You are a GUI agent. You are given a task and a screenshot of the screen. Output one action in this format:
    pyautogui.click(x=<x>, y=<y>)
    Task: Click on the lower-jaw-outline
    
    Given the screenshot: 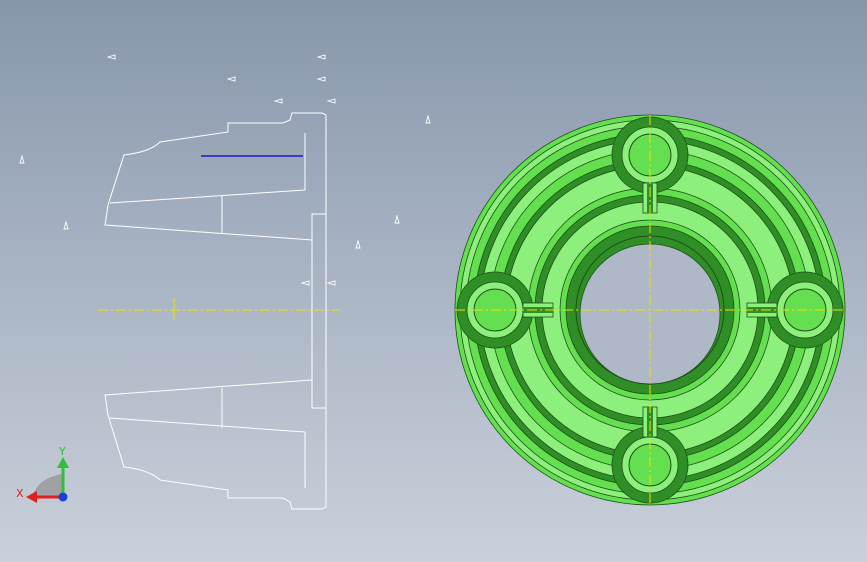 What is the action you would take?
    pyautogui.click(x=215, y=444)
    